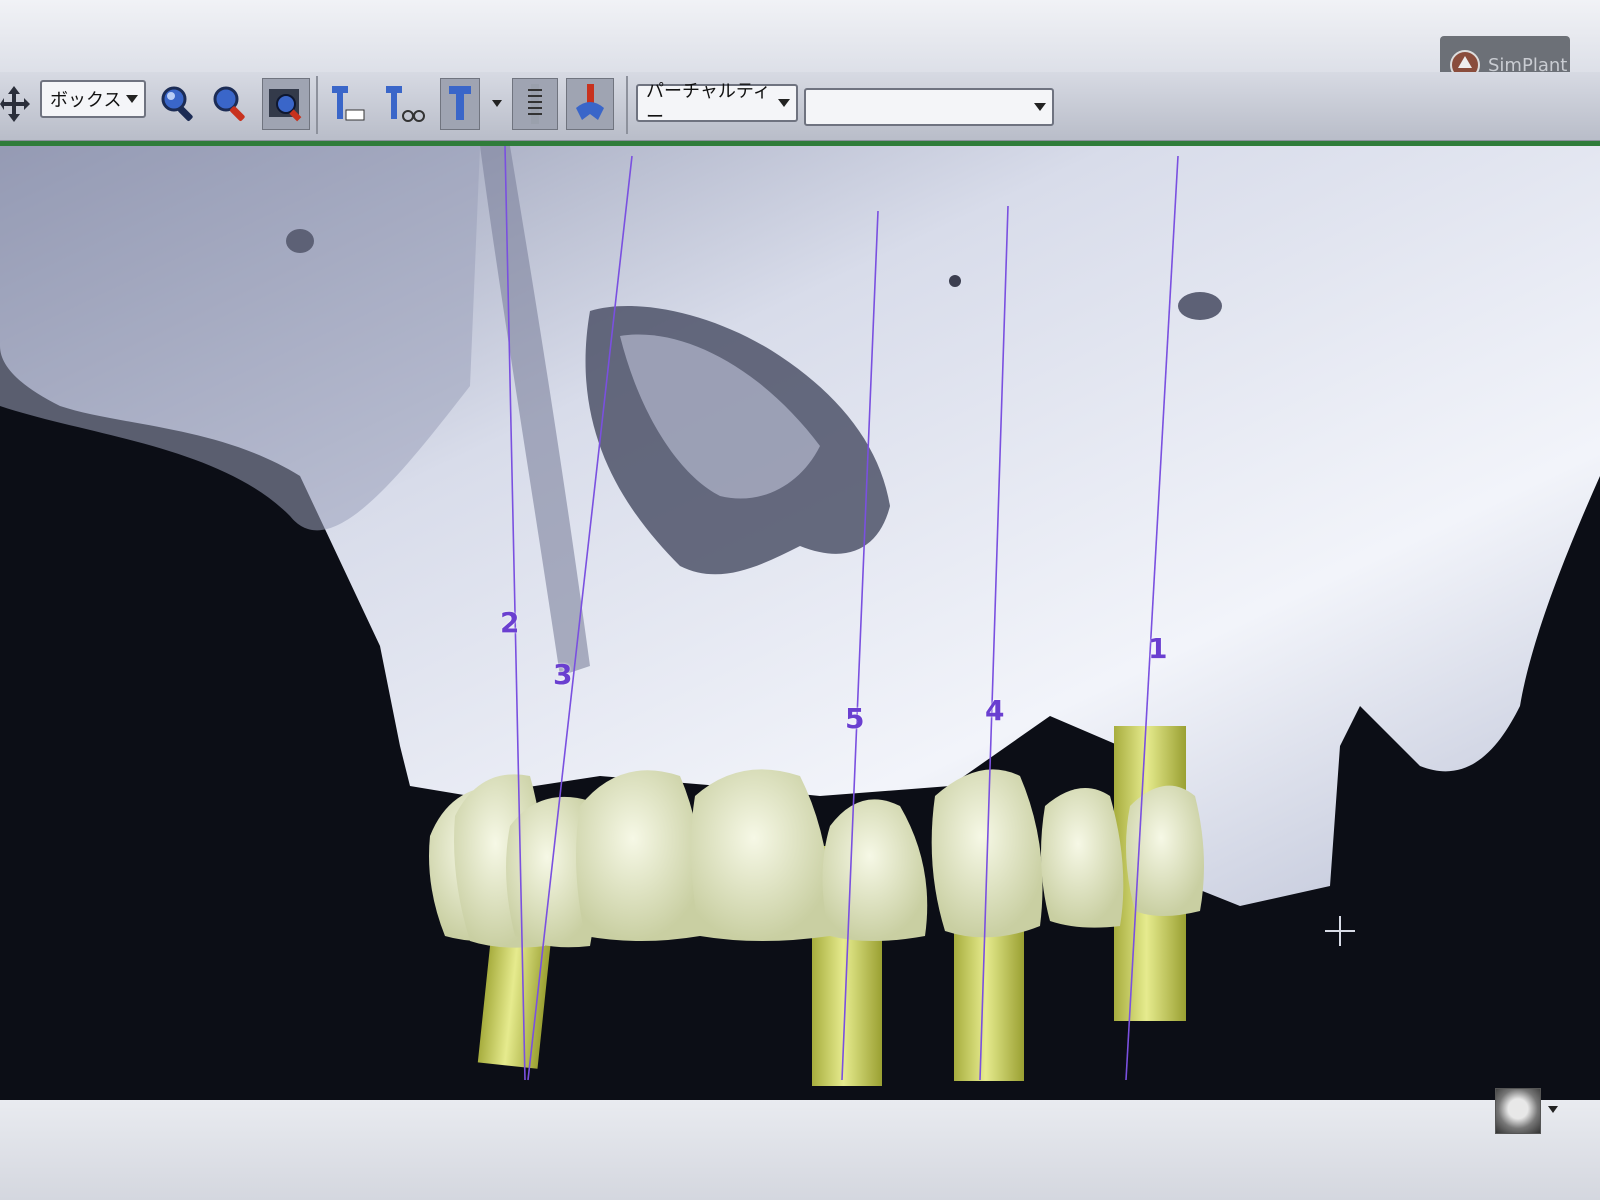  I want to click on view-fit-button, so click(286, 104).